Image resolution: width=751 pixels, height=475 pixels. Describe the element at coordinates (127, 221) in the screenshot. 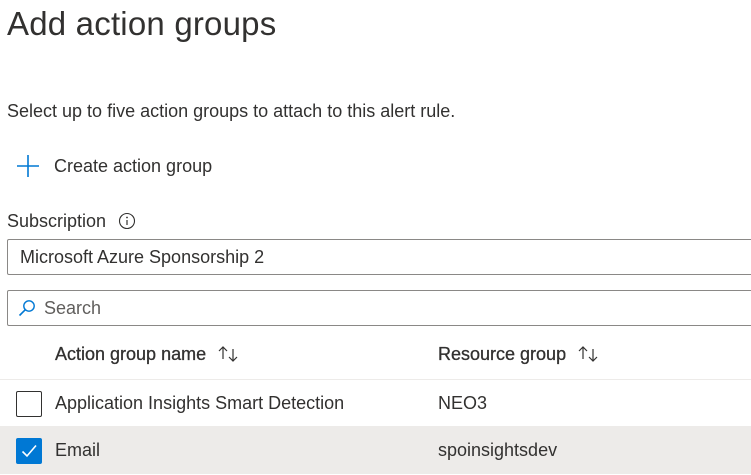

I see `info-icon` at that location.